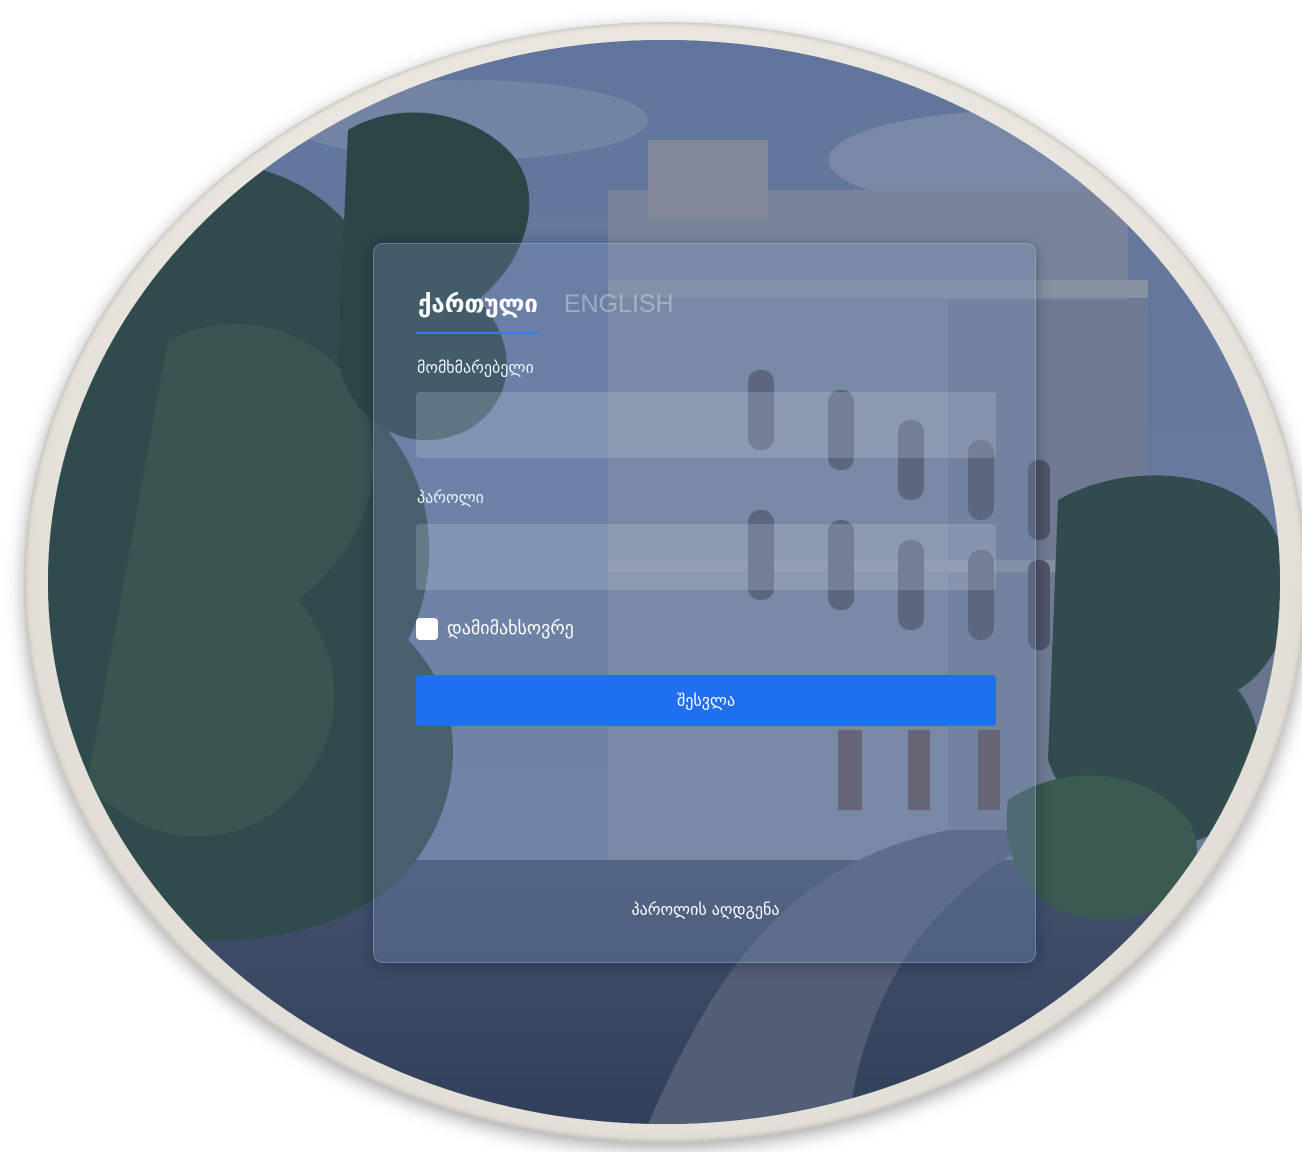 The width and height of the screenshot is (1302, 1152). What do you see at coordinates (706, 425) in the screenshot?
I see `username-input` at bounding box center [706, 425].